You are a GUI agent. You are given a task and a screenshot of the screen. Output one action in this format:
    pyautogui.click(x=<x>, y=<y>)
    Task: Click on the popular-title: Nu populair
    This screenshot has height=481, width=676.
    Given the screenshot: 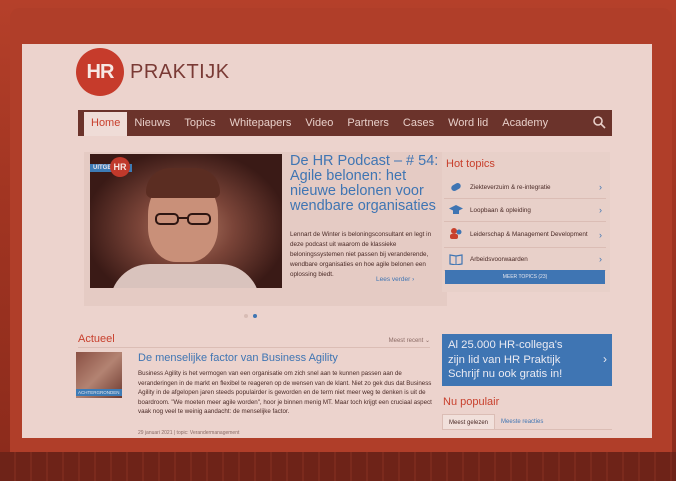 What is the action you would take?
    pyautogui.click(x=471, y=402)
    